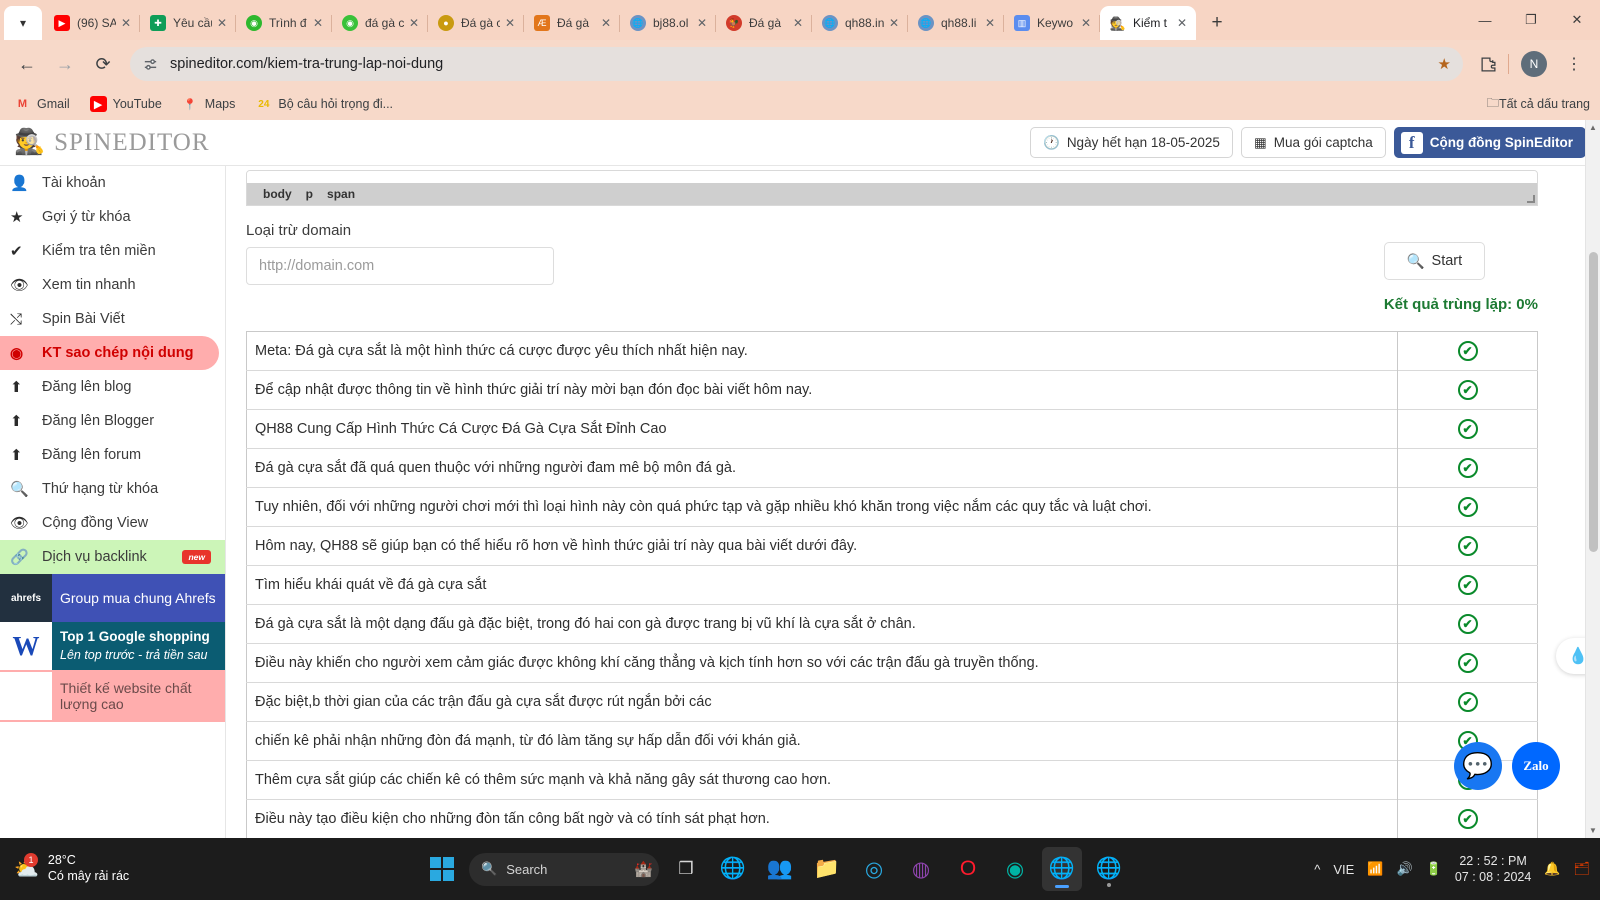 The height and width of the screenshot is (900, 1600). What do you see at coordinates (476, 23) in the screenshot?
I see `browser-tab: ● Đá gà c ✕` at bounding box center [476, 23].